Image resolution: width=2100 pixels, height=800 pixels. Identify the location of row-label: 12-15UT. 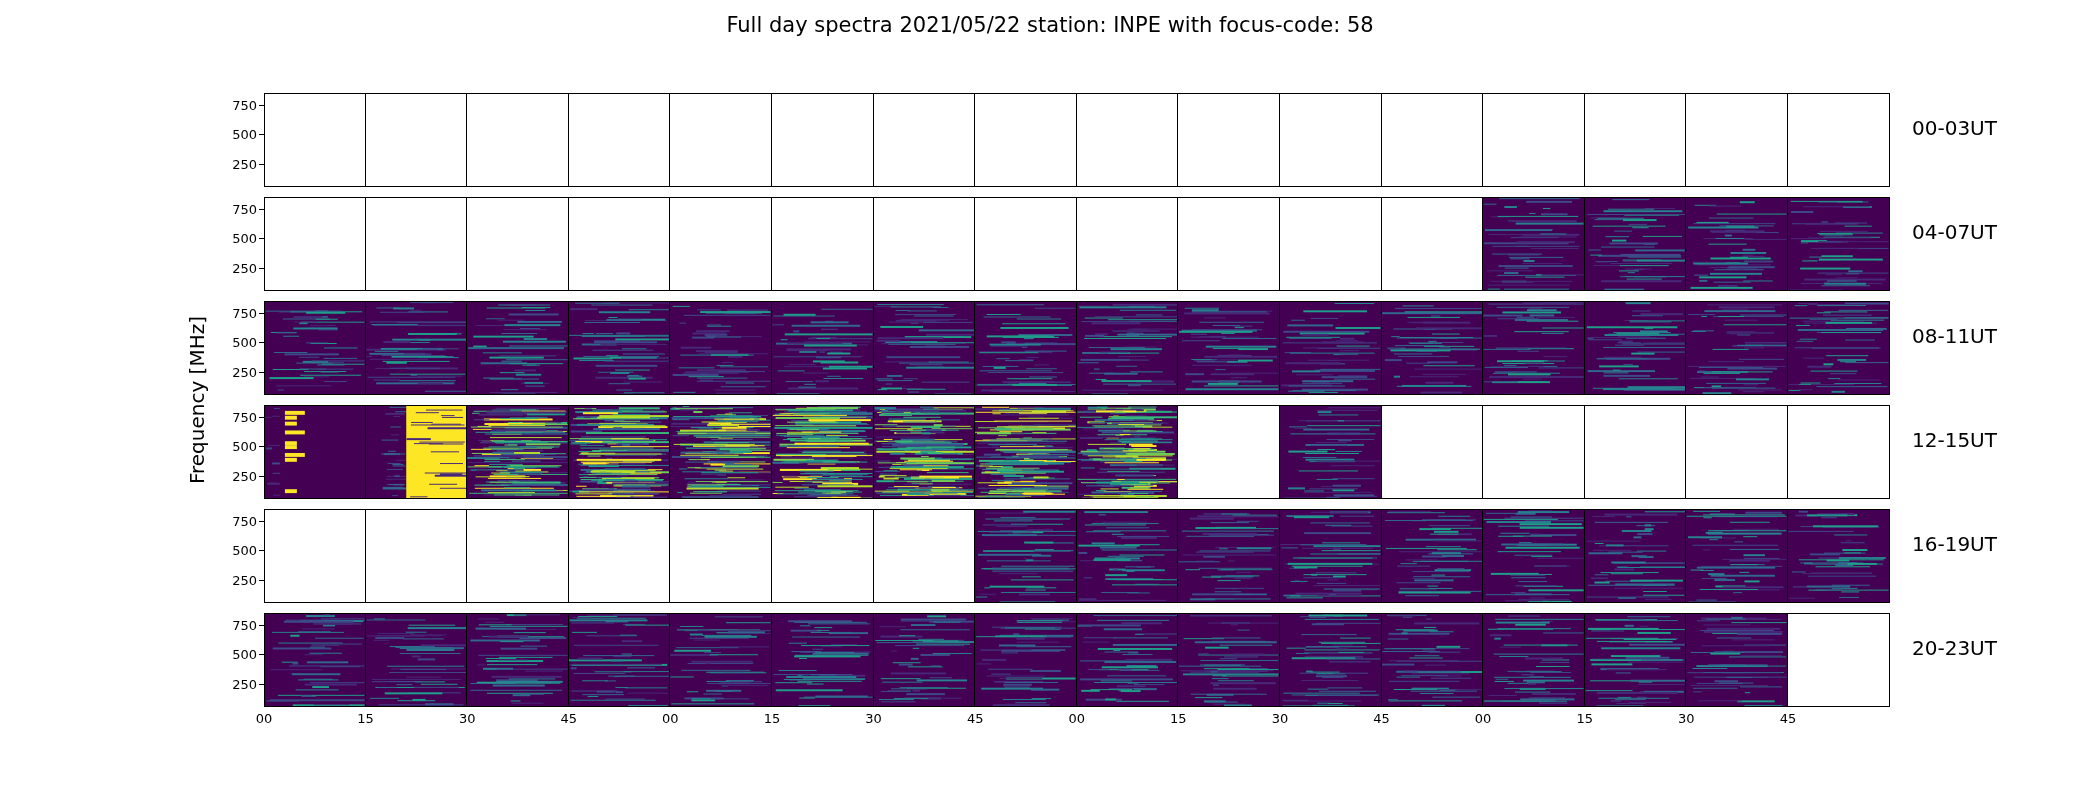
(1954, 440).